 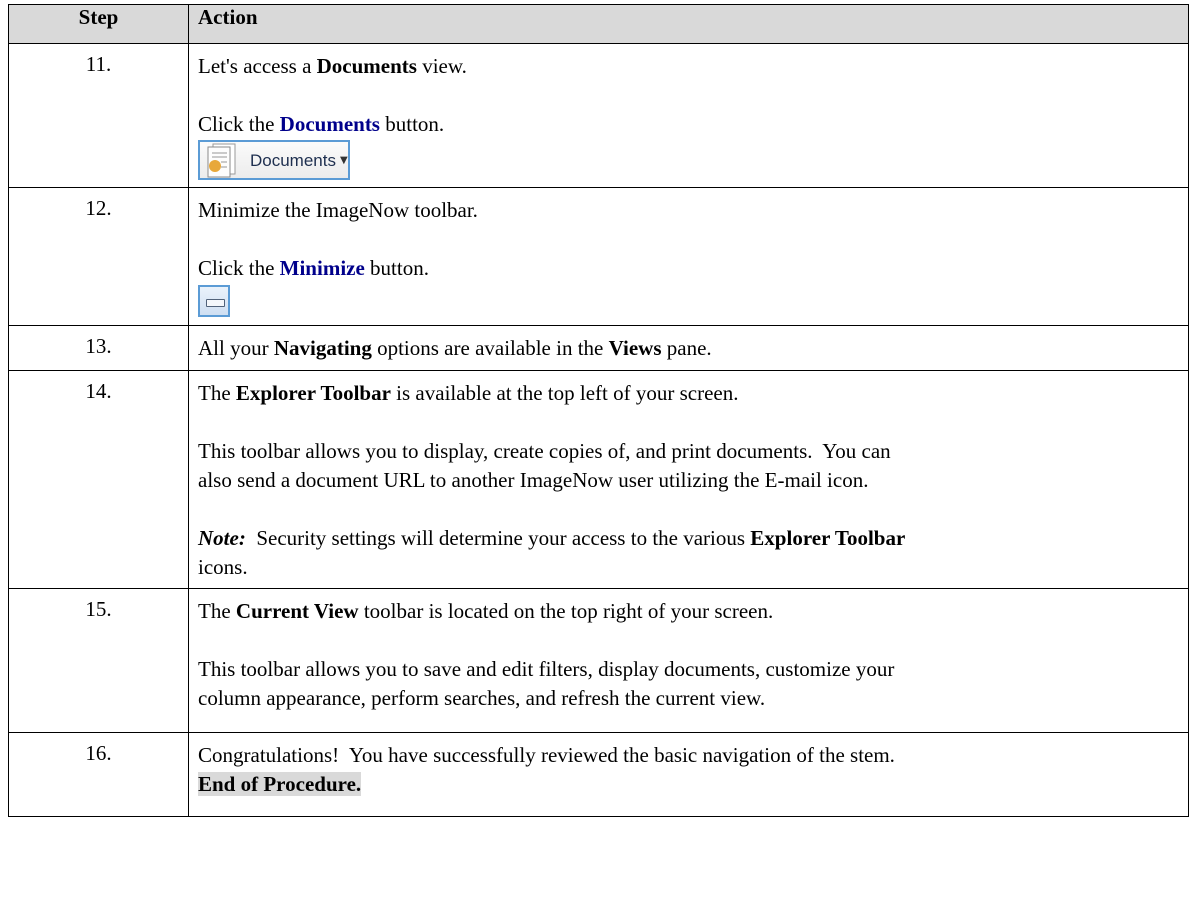 I want to click on step-number: 11., so click(x=98, y=115).